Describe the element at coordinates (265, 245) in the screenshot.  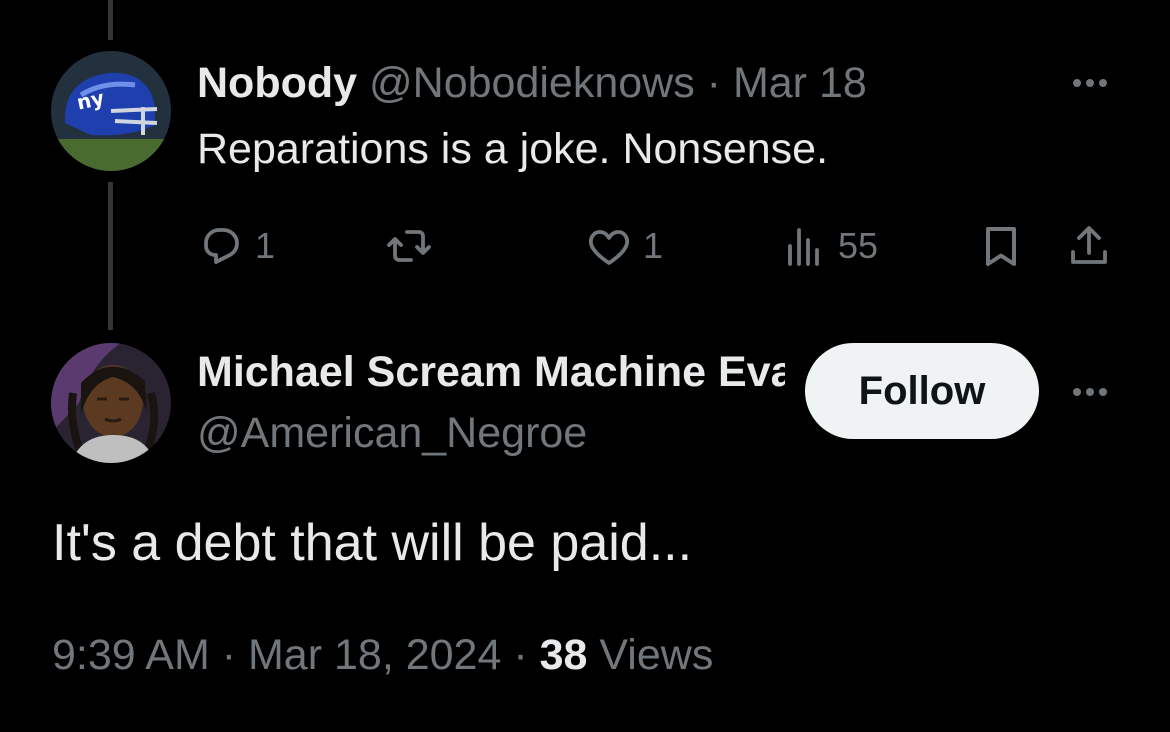
I see `reply-count: 1` at that location.